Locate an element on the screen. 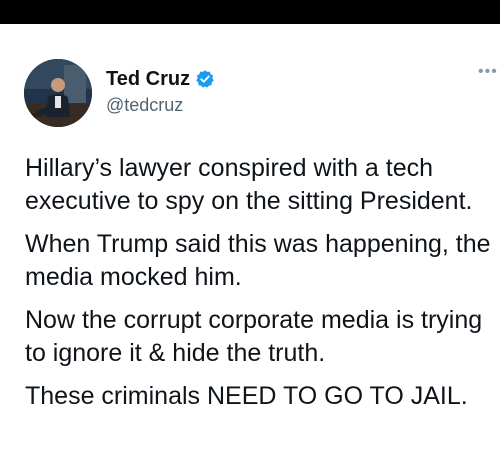 The width and height of the screenshot is (500, 474). avatar-photo is located at coordinates (58, 93).